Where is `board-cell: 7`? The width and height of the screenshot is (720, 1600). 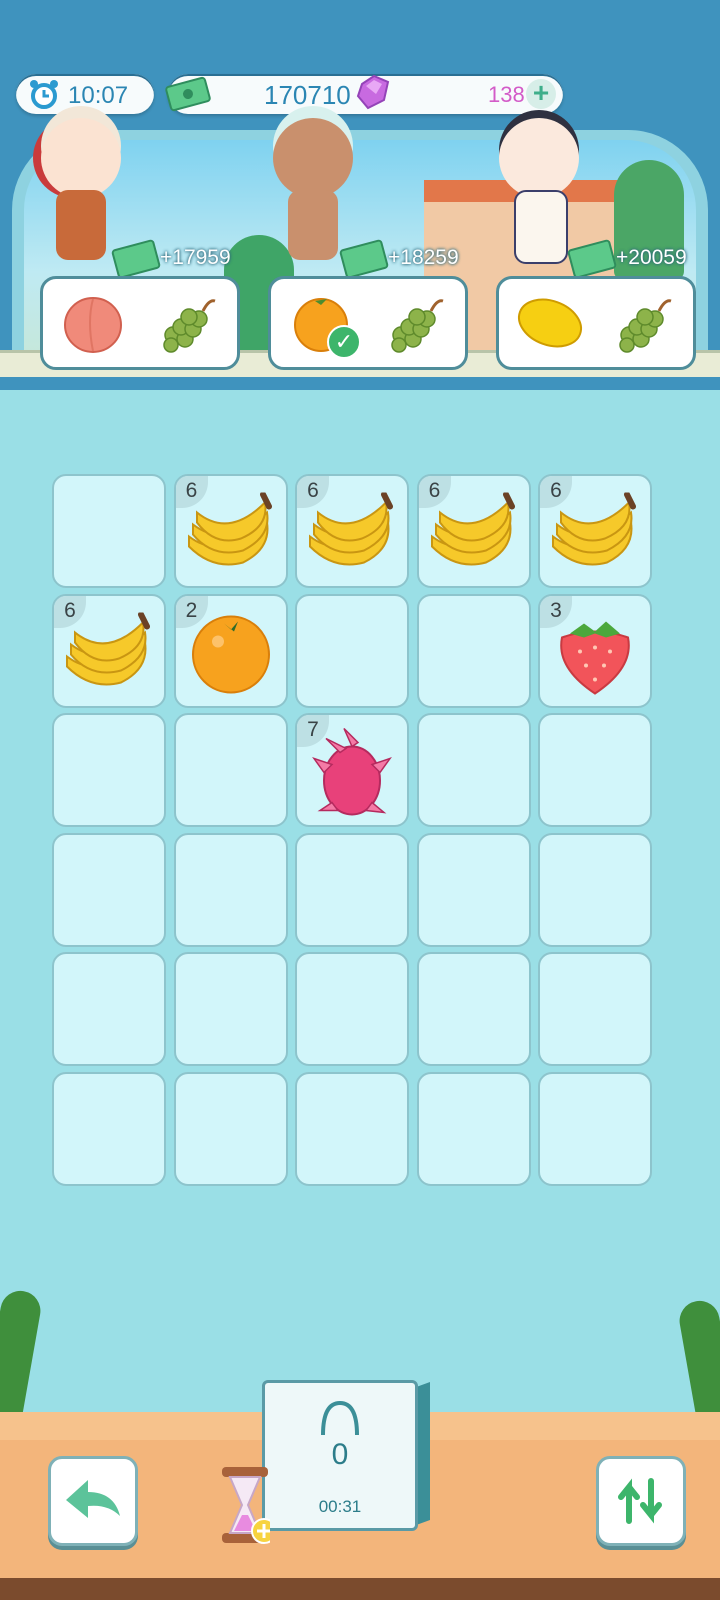
board-cell: 7 is located at coordinates (352, 770).